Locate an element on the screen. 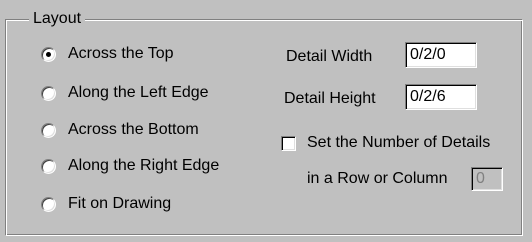 The image size is (532, 242). set-number-of-details-checkbox is located at coordinates (288, 143).